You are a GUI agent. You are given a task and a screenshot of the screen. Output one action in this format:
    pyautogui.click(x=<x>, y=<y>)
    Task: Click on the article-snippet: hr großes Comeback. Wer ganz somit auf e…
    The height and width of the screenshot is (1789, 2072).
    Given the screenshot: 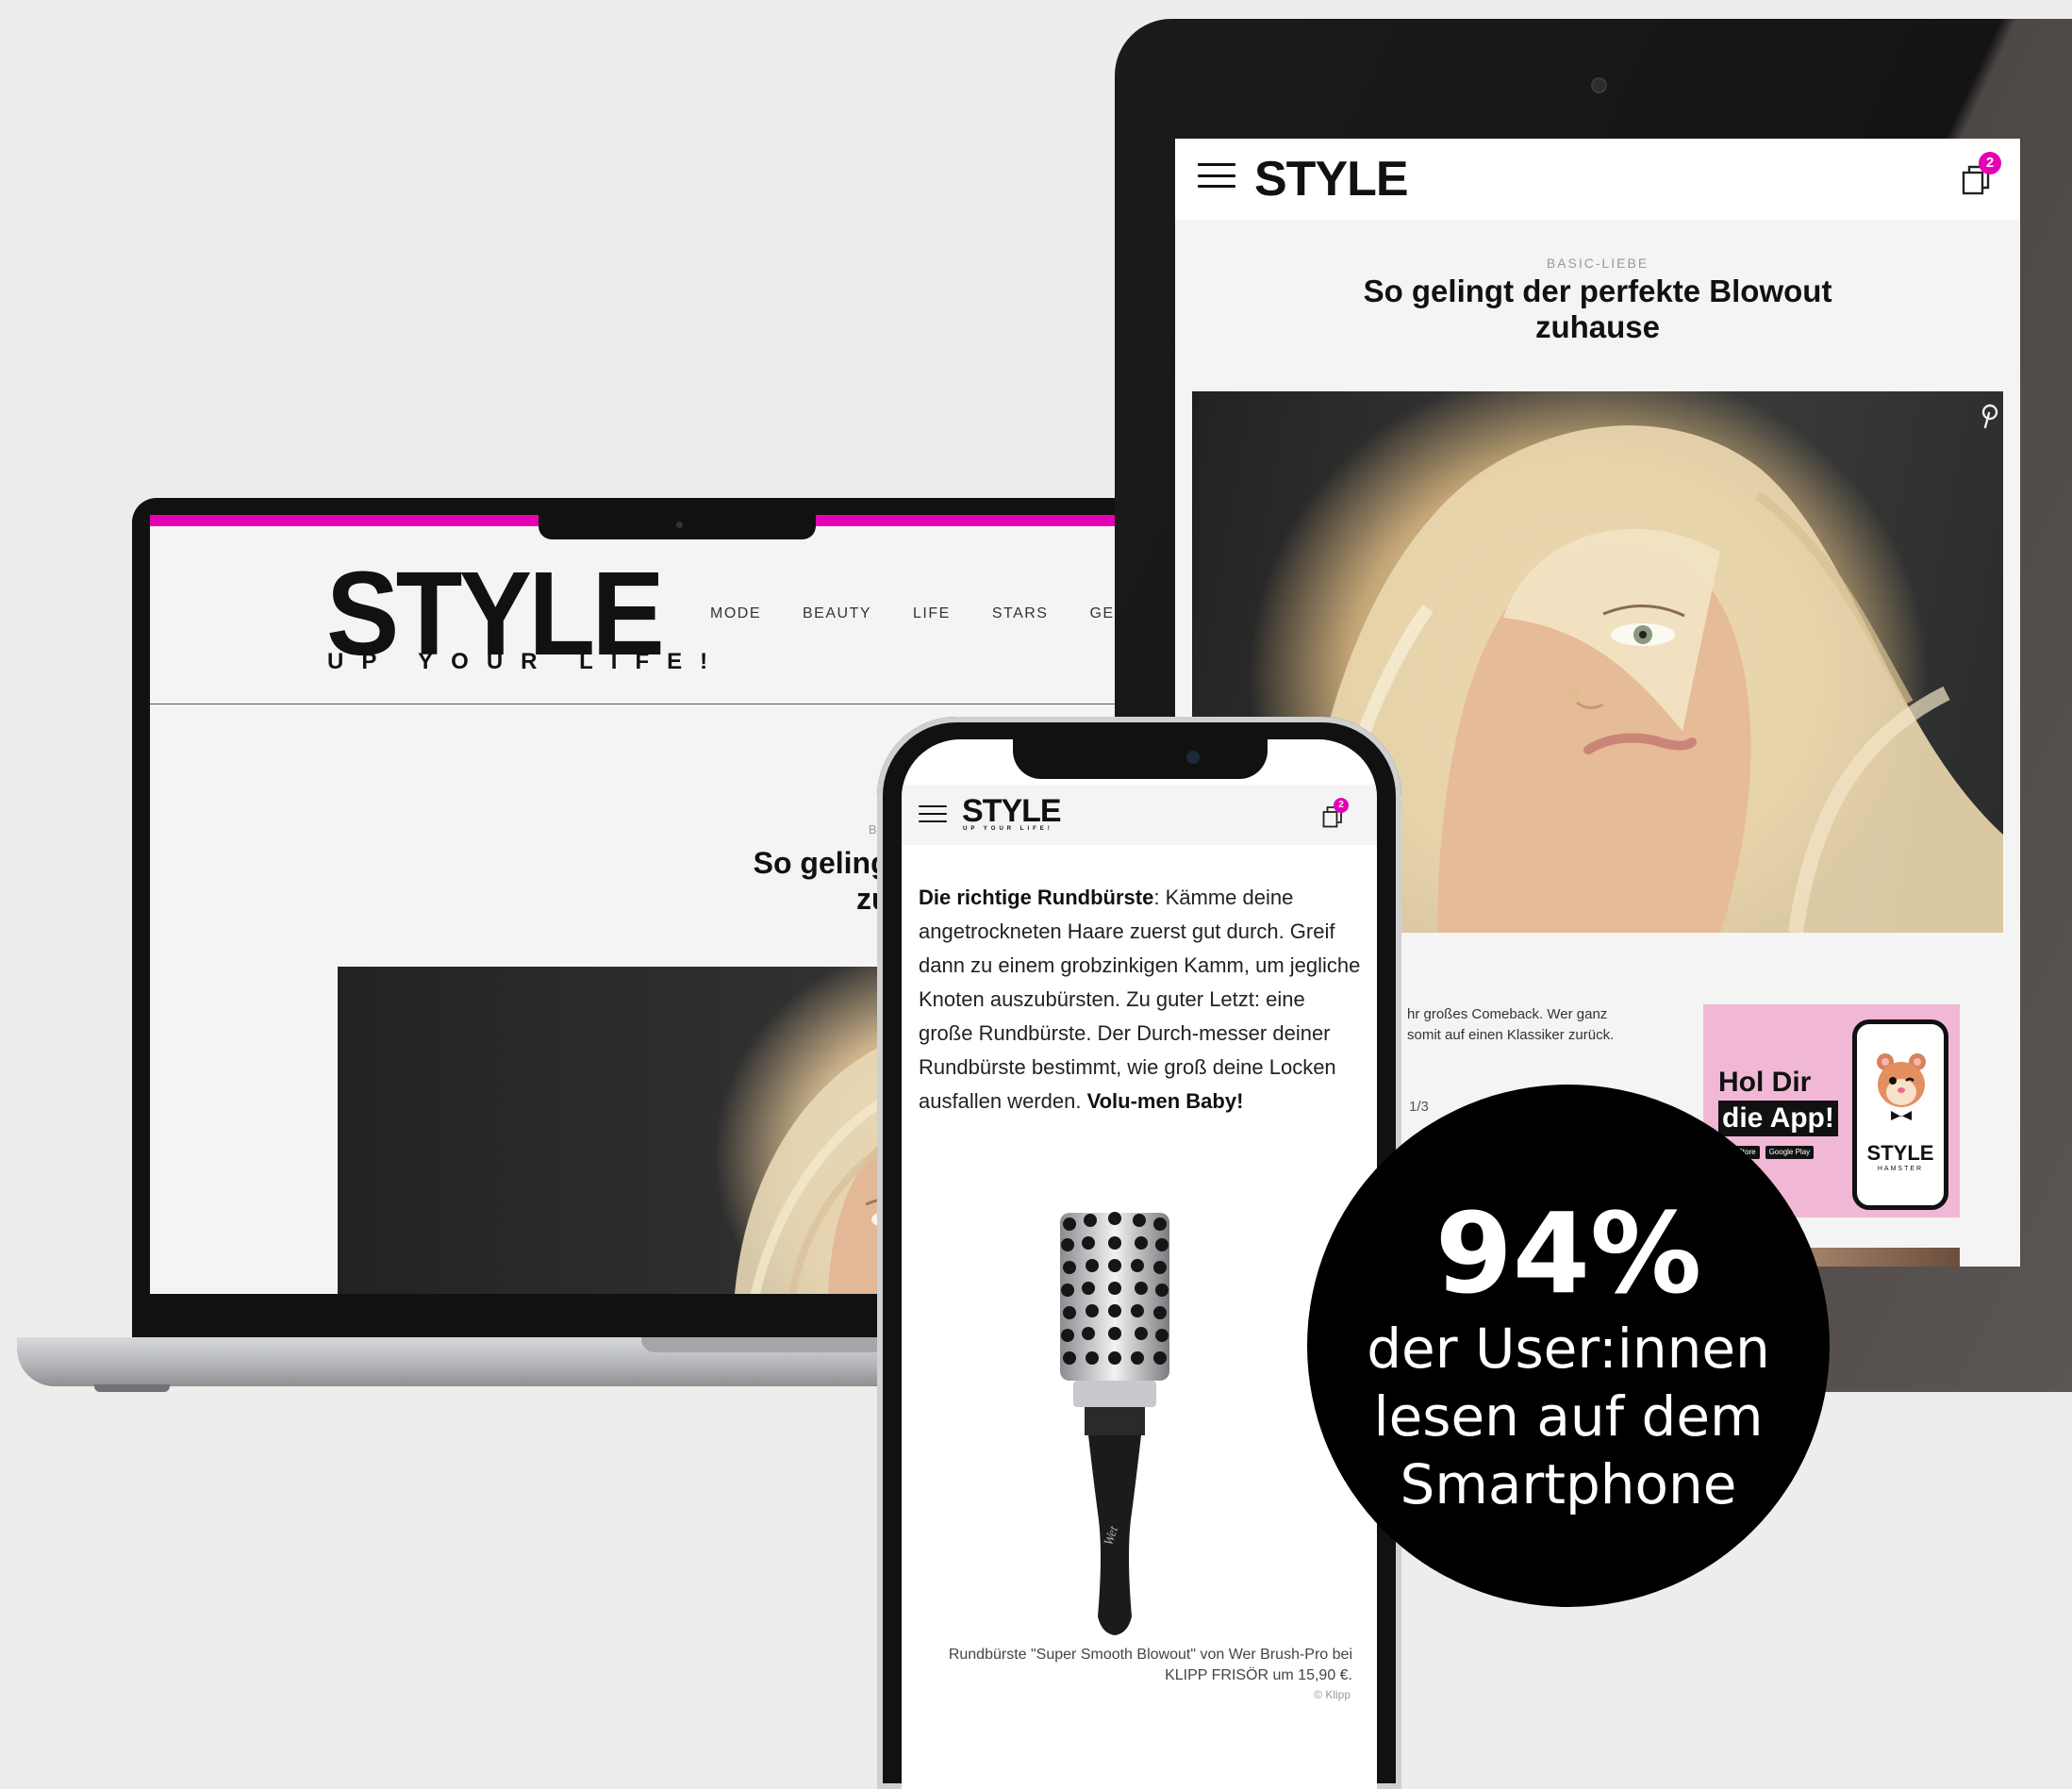 What is the action you would take?
    pyautogui.click(x=1548, y=1025)
    